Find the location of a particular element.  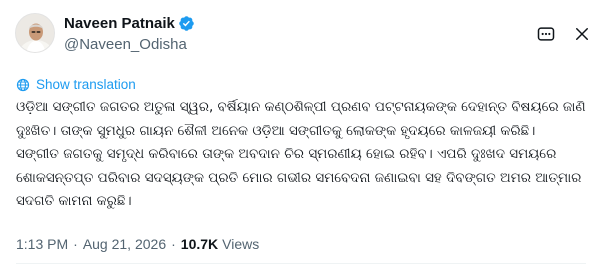

views-count: 10.7K is located at coordinates (199, 244).